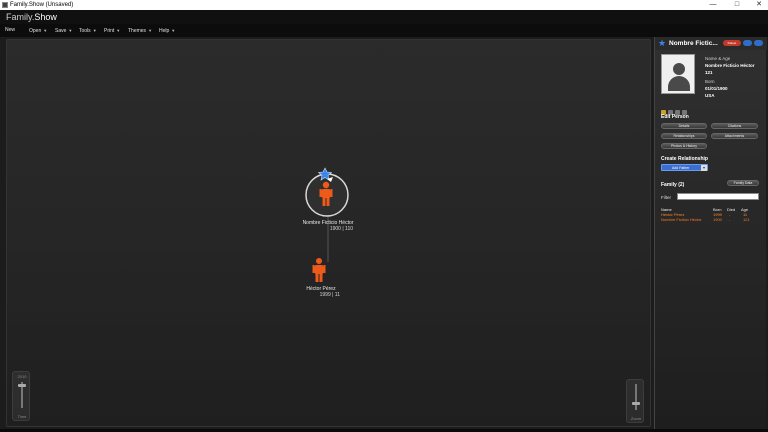 The image size is (768, 432). What do you see at coordinates (5, 5) in the screenshot?
I see `app-icon` at bounding box center [5, 5].